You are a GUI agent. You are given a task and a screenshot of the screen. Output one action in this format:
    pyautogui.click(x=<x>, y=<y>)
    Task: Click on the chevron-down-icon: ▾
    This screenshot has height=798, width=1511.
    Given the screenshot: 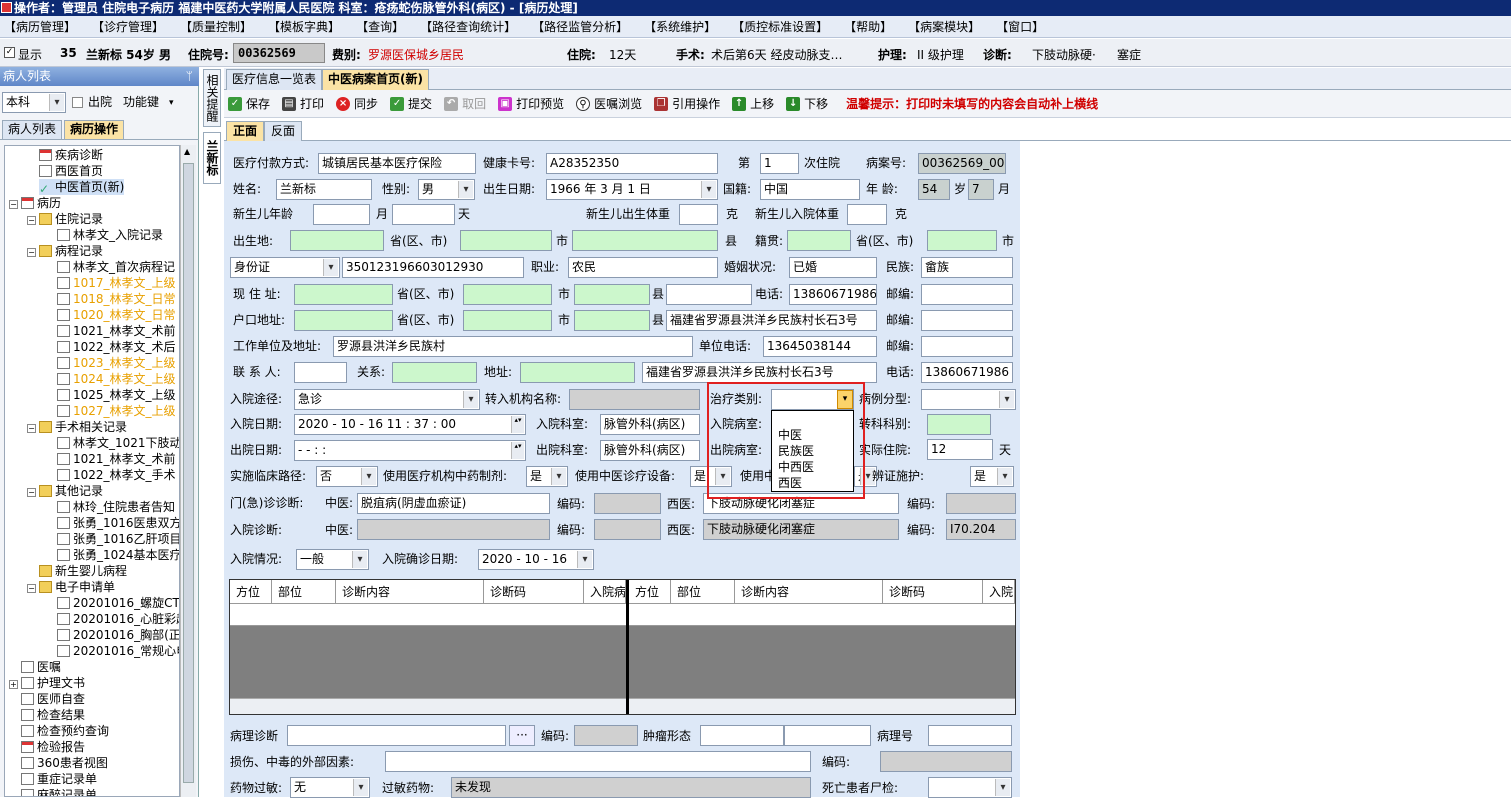 What is the action you would take?
    pyautogui.click(x=171, y=103)
    